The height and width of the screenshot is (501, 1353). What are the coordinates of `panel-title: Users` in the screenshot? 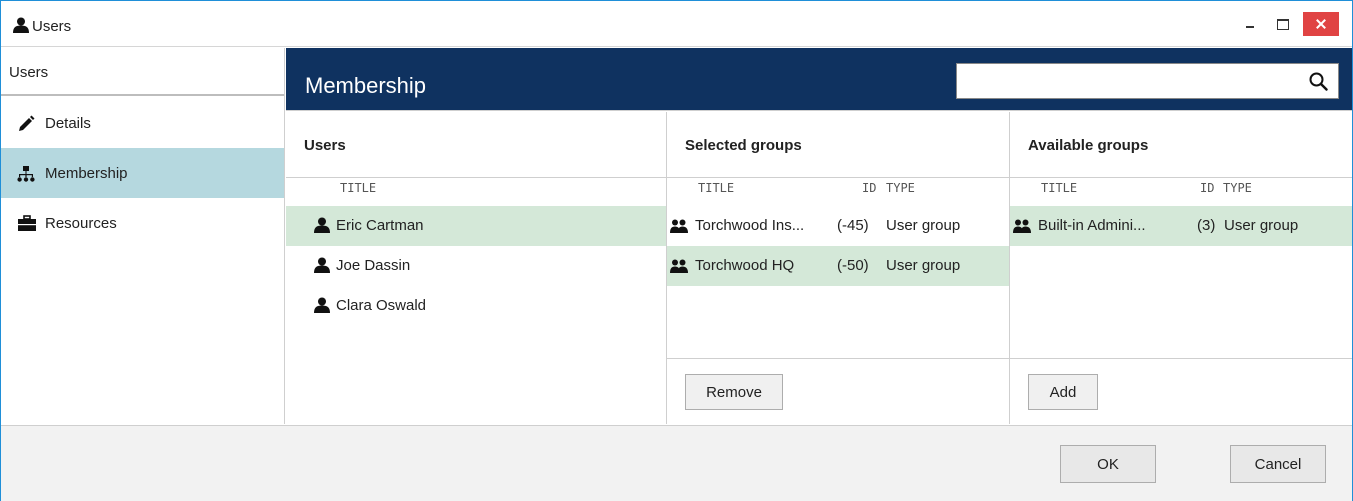 It's located at (325, 145).